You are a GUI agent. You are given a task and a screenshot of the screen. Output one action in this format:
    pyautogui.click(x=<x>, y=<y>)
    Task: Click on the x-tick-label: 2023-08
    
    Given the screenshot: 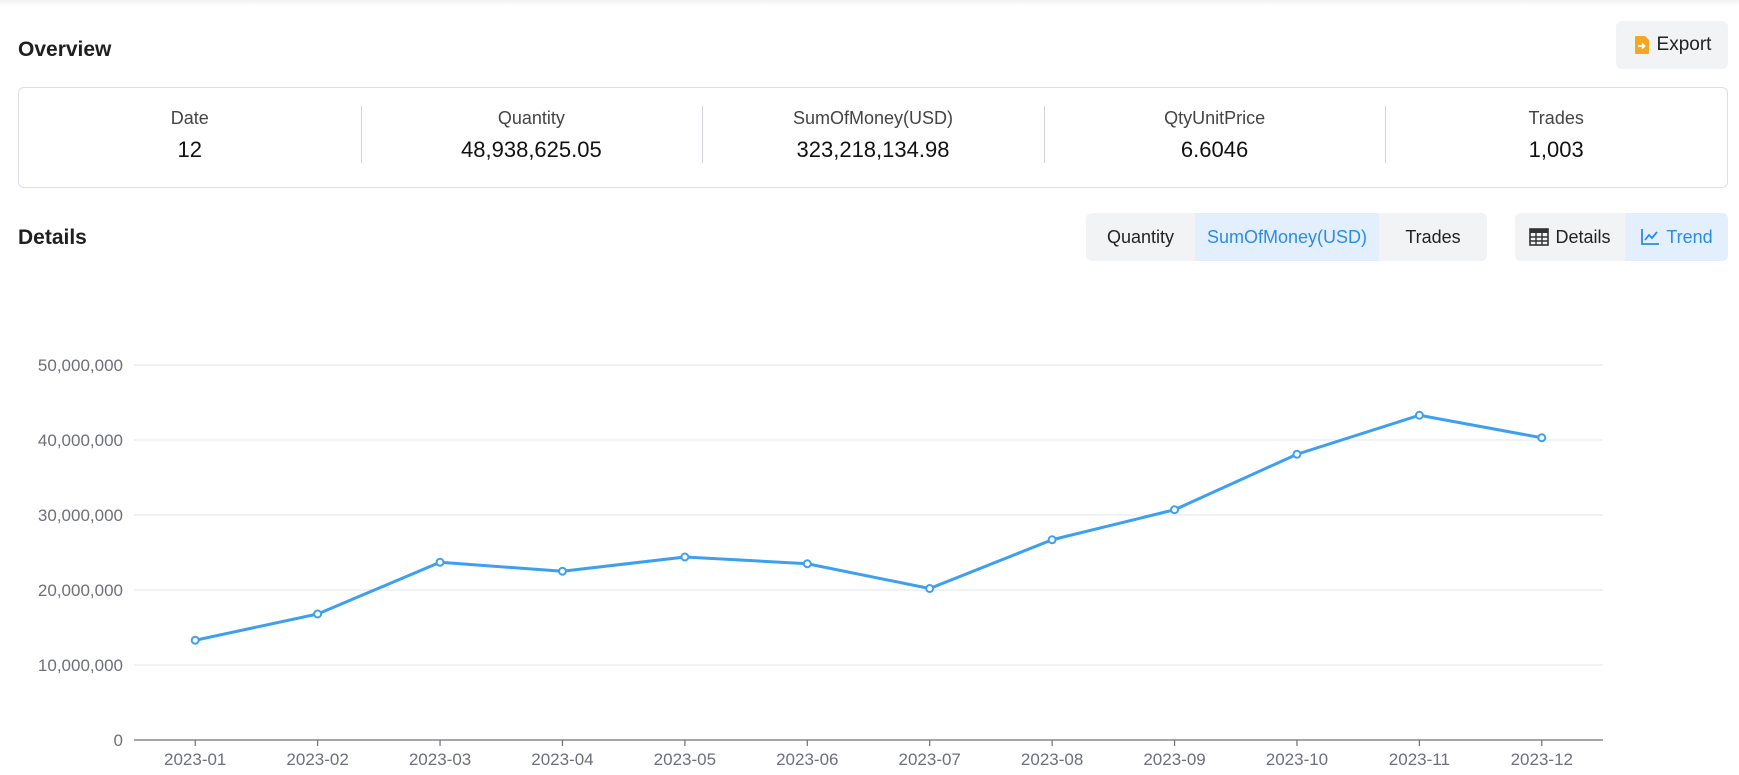 What is the action you would take?
    pyautogui.click(x=1052, y=759)
    